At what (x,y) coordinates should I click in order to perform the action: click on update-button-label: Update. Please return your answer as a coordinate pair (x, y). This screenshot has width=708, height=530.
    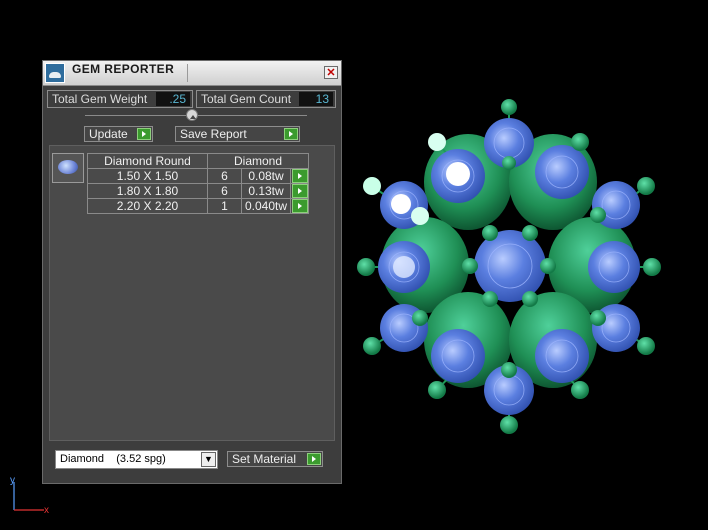
    Looking at the image, I should click on (108, 134).